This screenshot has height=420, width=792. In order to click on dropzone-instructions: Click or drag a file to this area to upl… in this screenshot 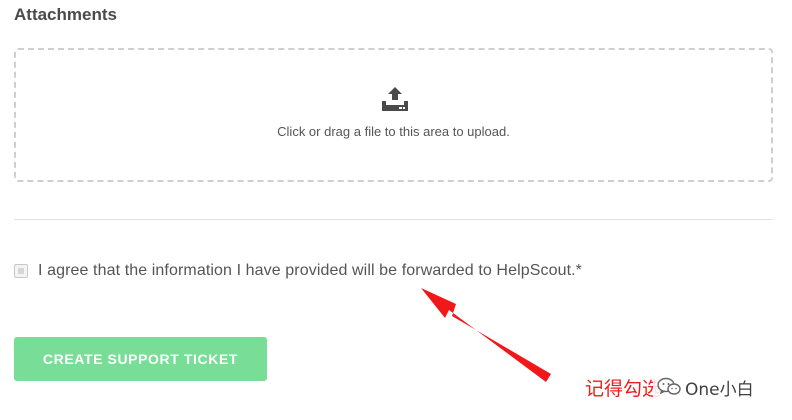, I will do `click(393, 131)`.